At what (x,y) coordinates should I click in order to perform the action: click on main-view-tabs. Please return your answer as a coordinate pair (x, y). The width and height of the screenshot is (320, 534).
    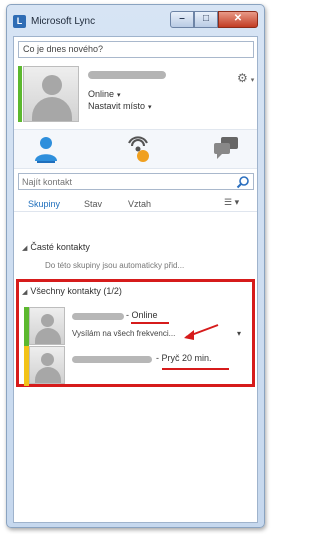
    Looking at the image, I should click on (135, 149).